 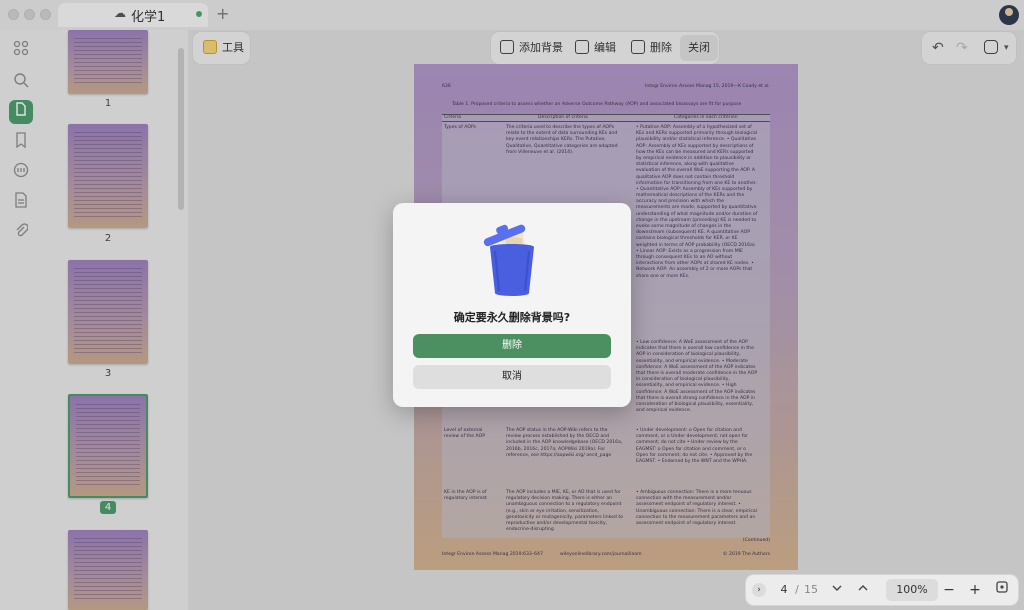 What do you see at coordinates (912, 590) in the screenshot?
I see `zoom-level: 100%` at bounding box center [912, 590].